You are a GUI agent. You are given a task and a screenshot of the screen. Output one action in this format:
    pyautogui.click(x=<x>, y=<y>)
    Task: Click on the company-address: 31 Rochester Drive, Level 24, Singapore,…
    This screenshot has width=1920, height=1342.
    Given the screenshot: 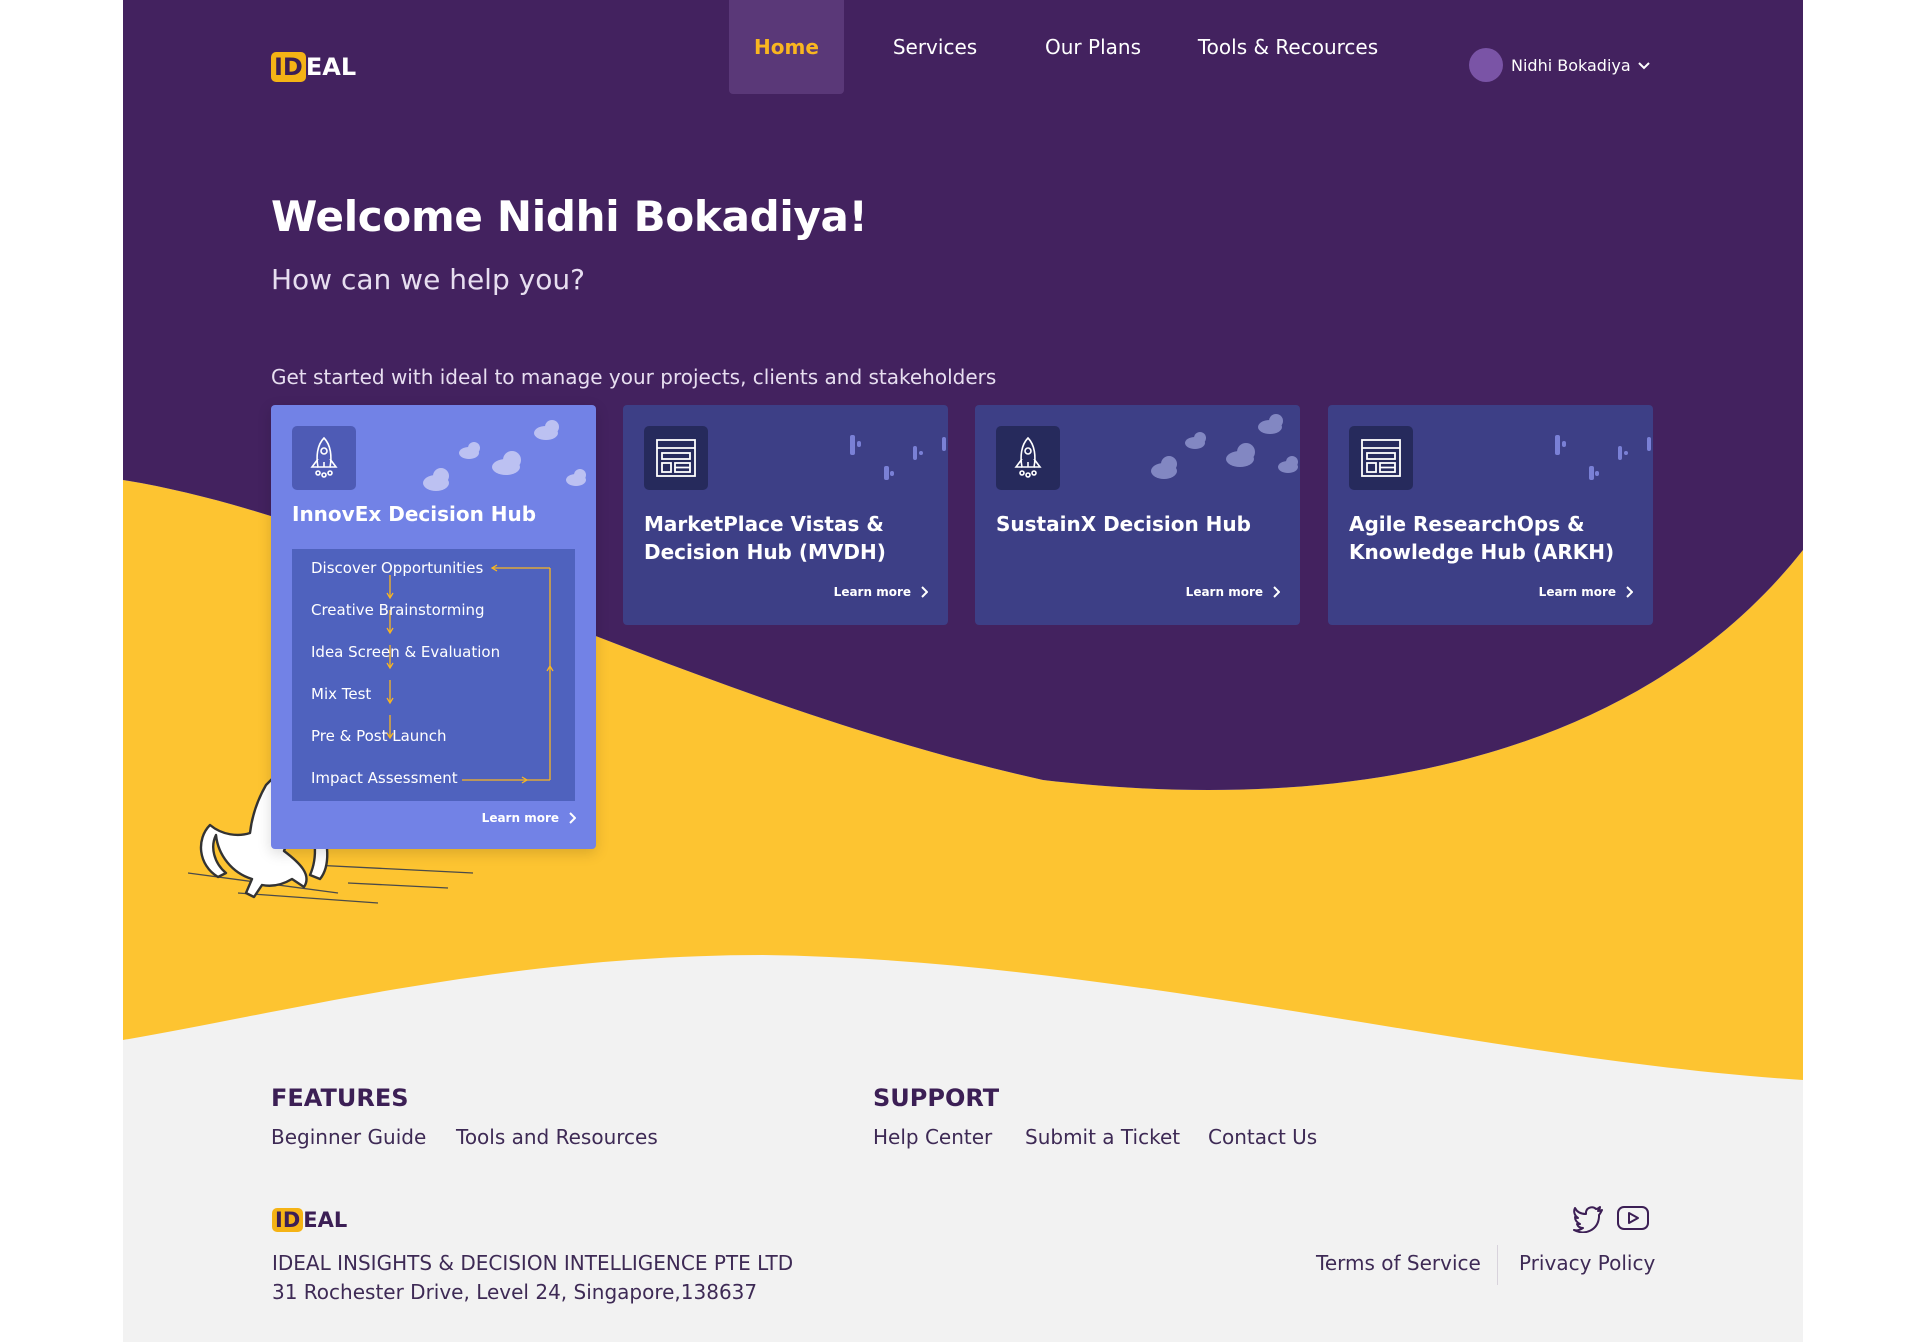 What is the action you would take?
    pyautogui.click(x=515, y=1292)
    